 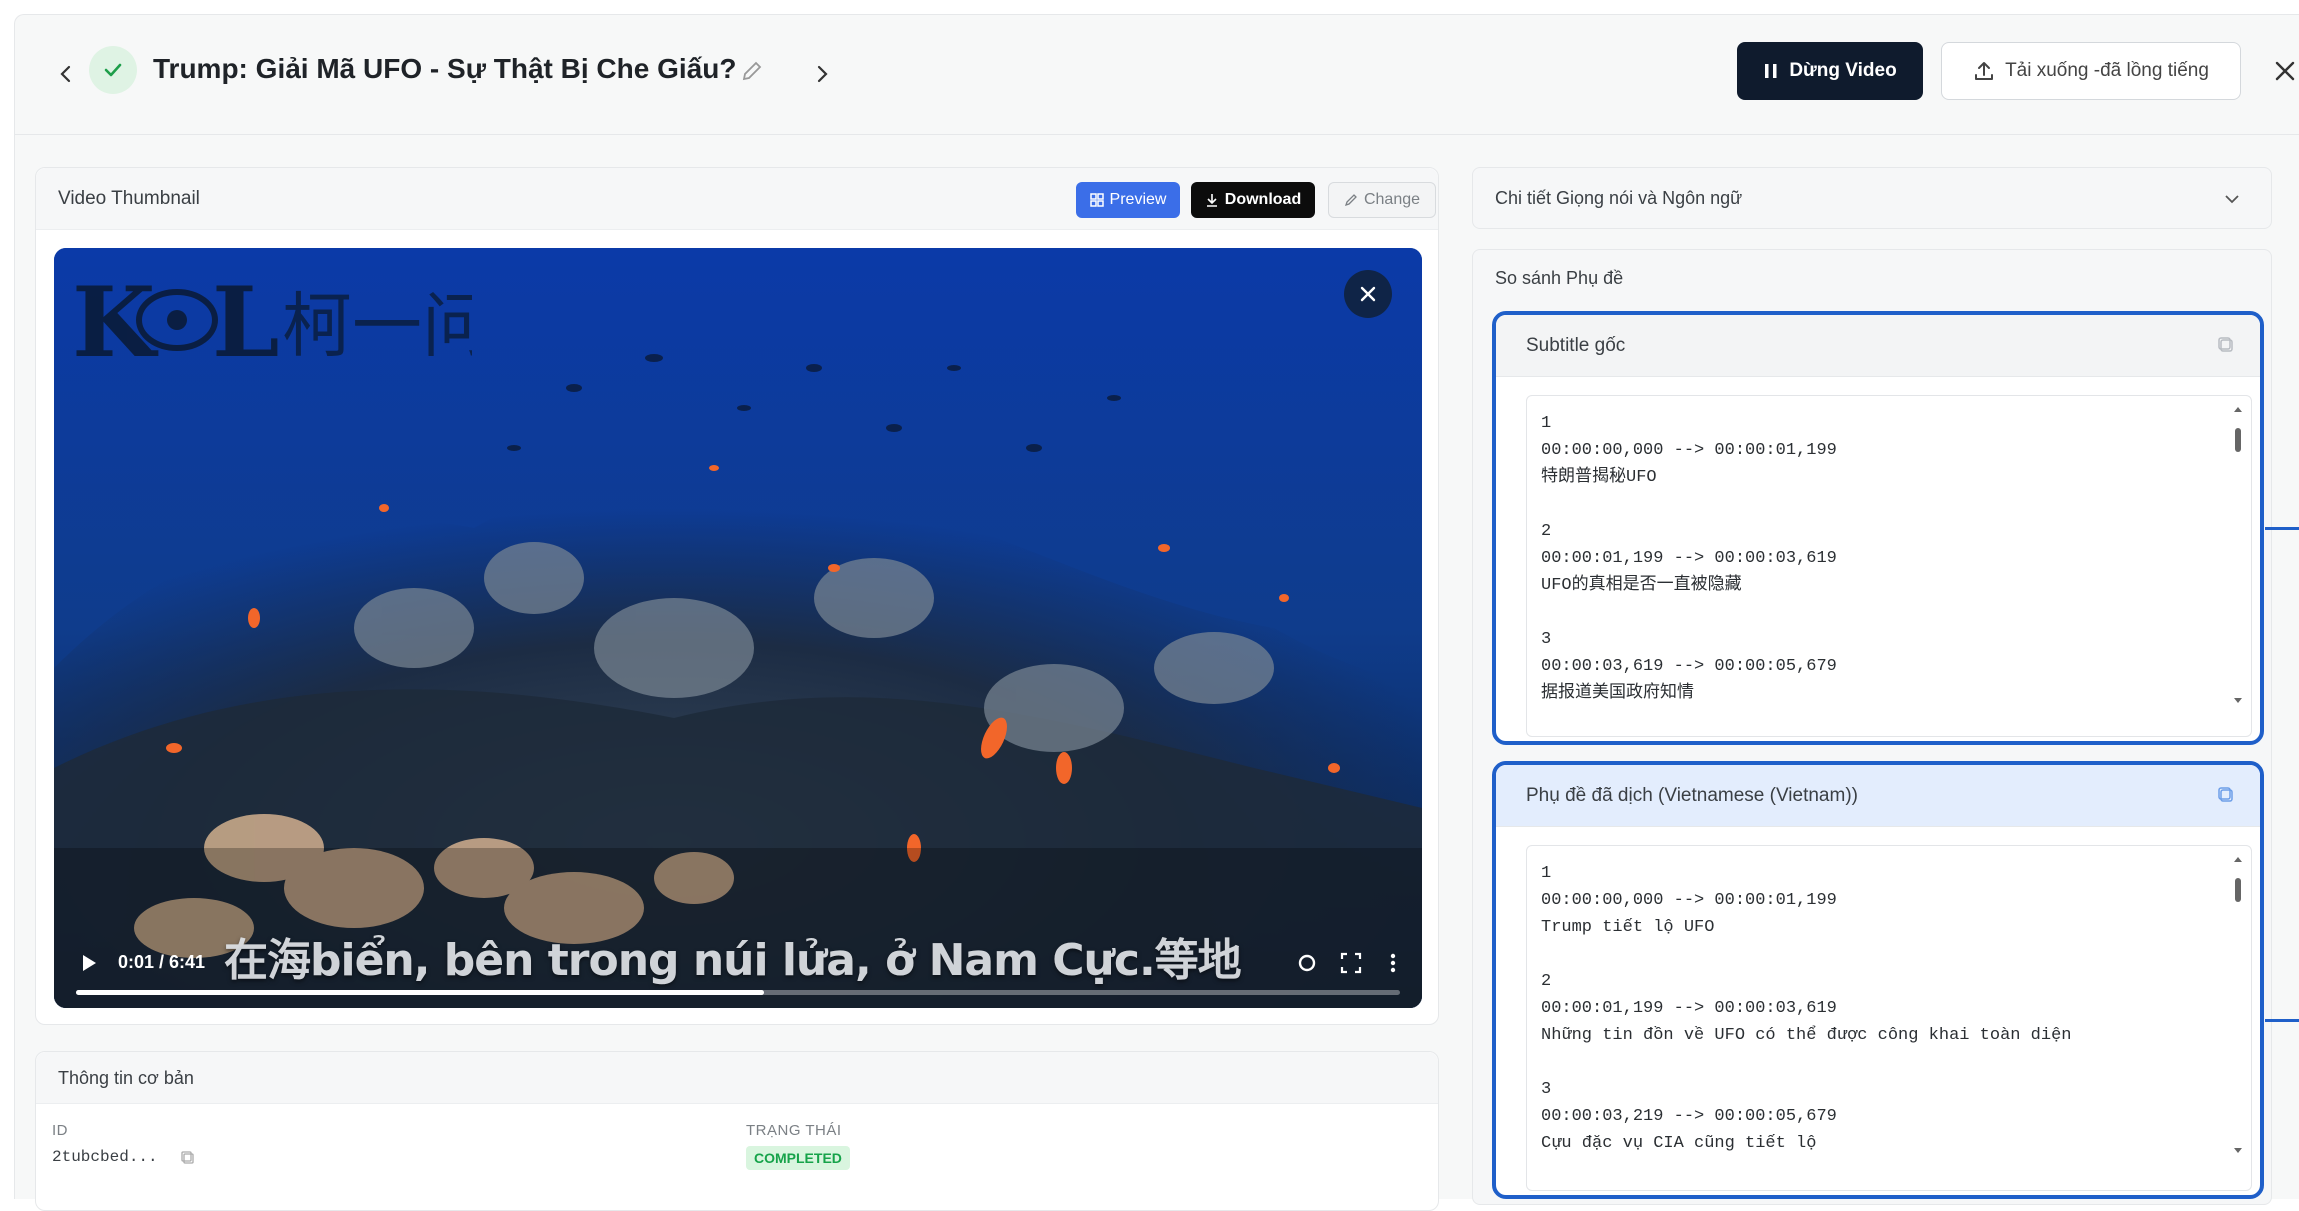 What do you see at coordinates (60, 1130) in the screenshot?
I see `id-label: ID` at bounding box center [60, 1130].